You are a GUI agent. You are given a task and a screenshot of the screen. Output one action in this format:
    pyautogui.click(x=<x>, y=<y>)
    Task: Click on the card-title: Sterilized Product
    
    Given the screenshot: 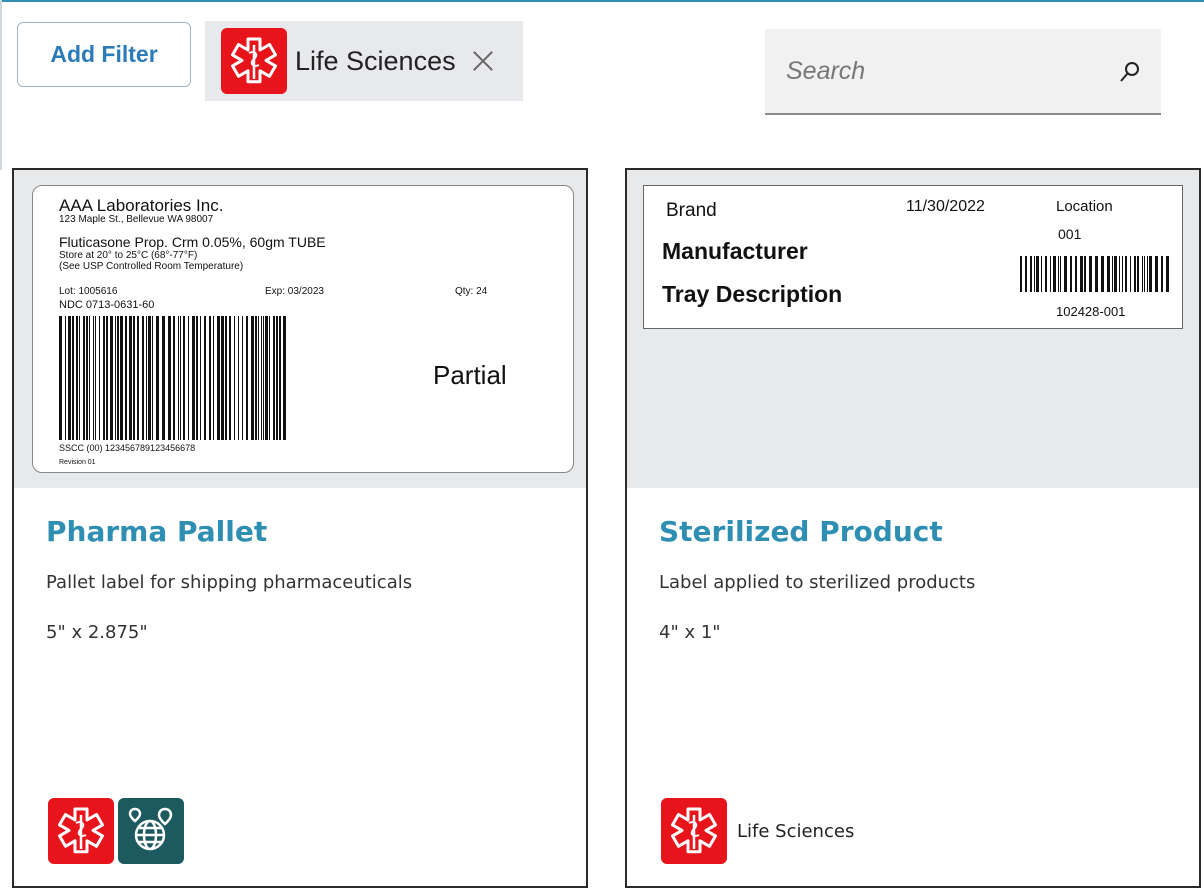 What is the action you would take?
    pyautogui.click(x=801, y=531)
    